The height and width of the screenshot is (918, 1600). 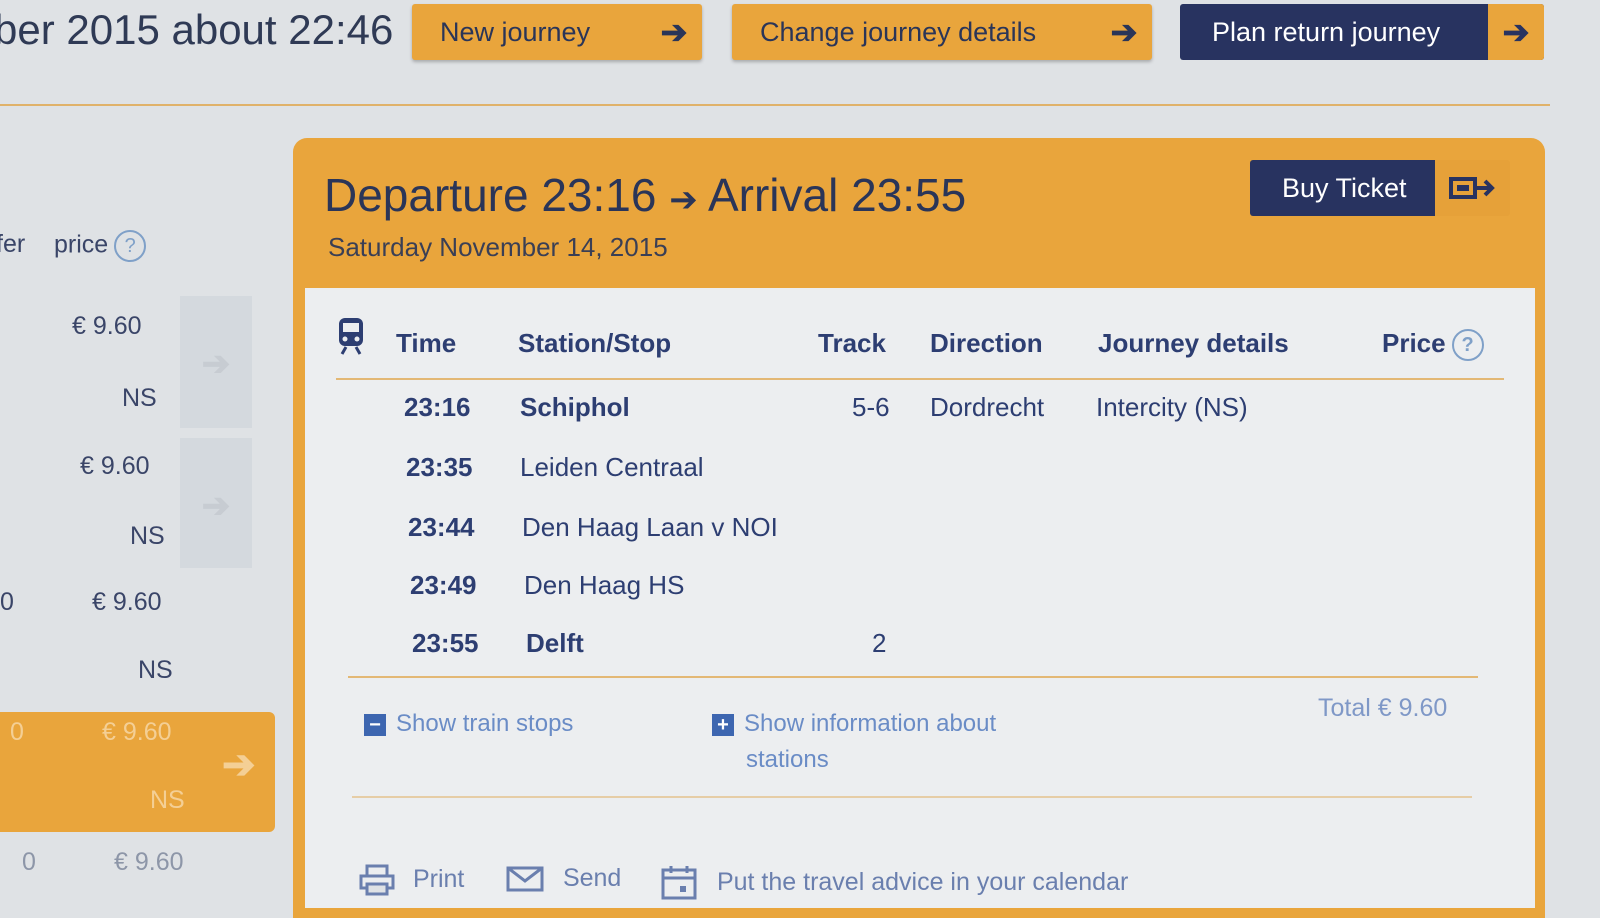 What do you see at coordinates (650, 527) in the screenshot?
I see `stop-station: Den Haag Laan v NOI` at bounding box center [650, 527].